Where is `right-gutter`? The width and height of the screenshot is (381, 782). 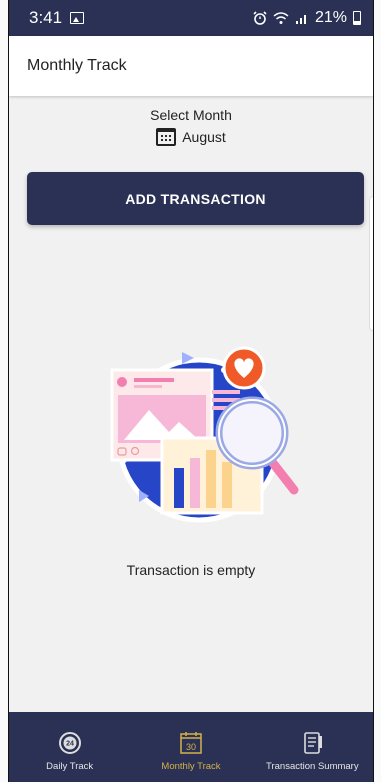 right-gutter is located at coordinates (377, 391).